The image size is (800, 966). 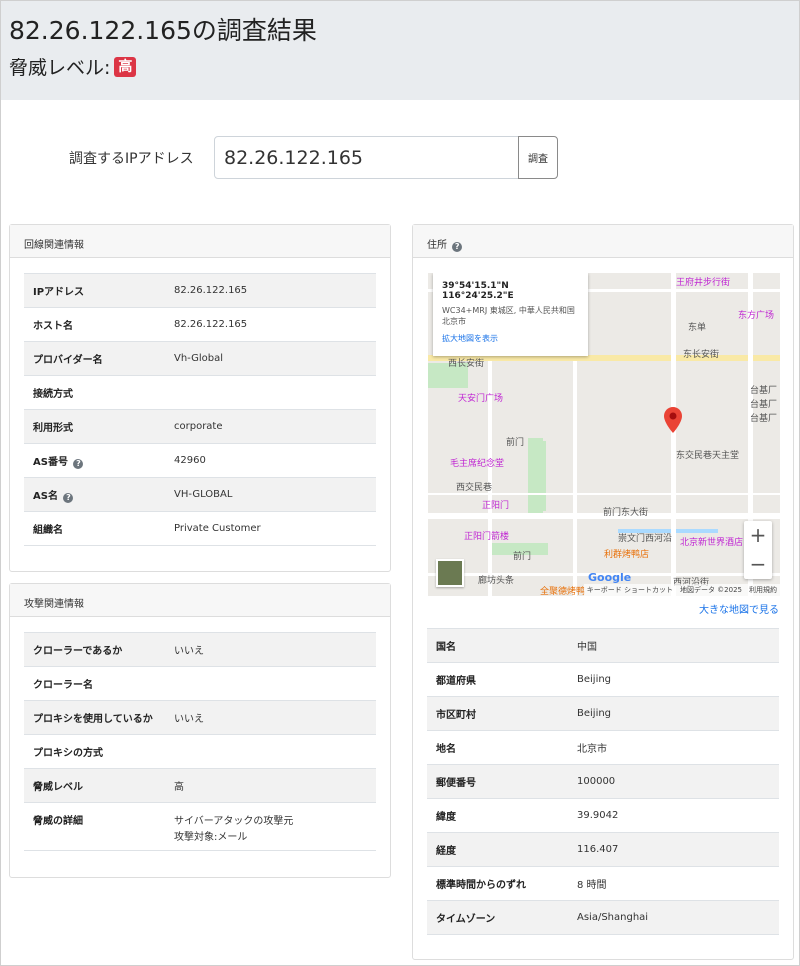 What do you see at coordinates (125, 66) in the screenshot?
I see `threat-badge: 高` at bounding box center [125, 66].